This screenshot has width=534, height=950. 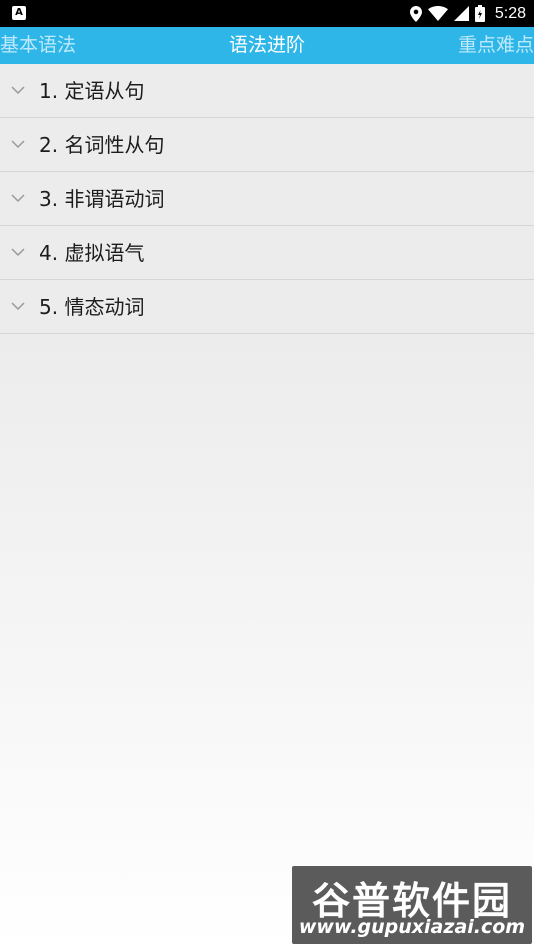 I want to click on tab-basic-grammar: 基本语法, so click(x=38, y=45).